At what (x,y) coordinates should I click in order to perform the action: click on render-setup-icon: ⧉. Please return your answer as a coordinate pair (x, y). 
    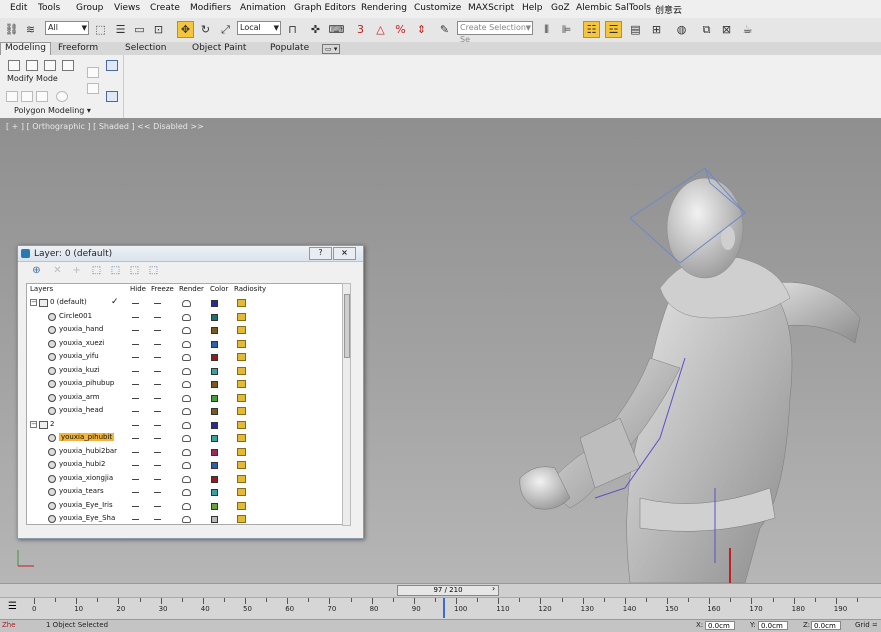
    Looking at the image, I should click on (706, 29).